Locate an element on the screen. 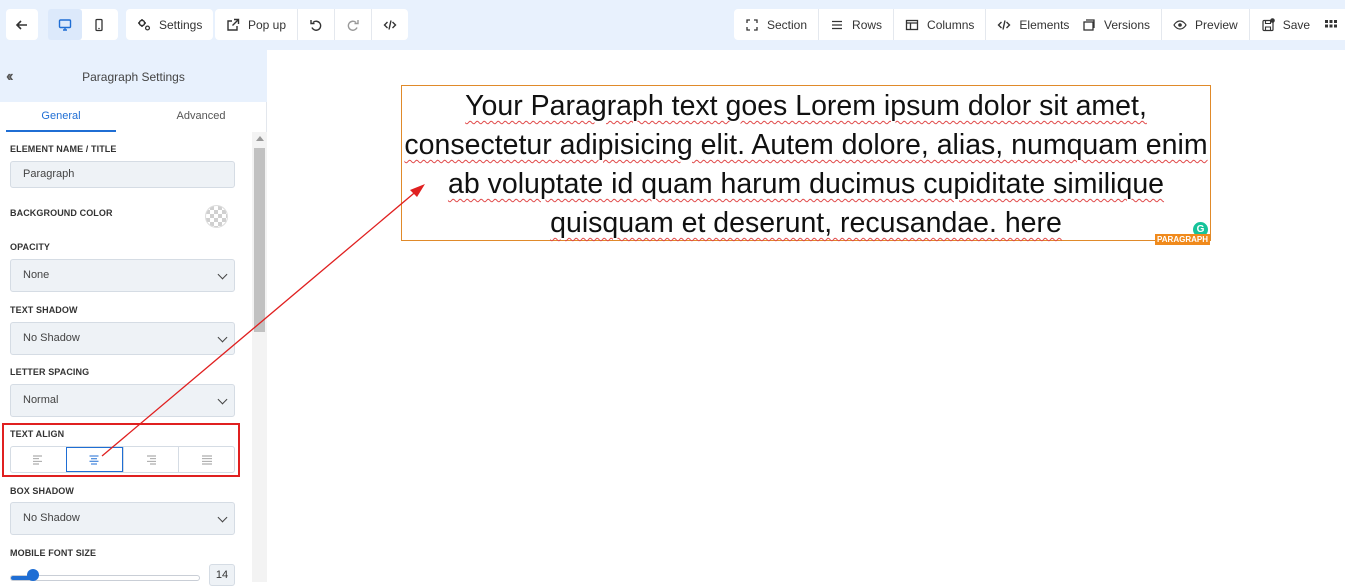 The image size is (1345, 586). gears-icon is located at coordinates (144, 25).